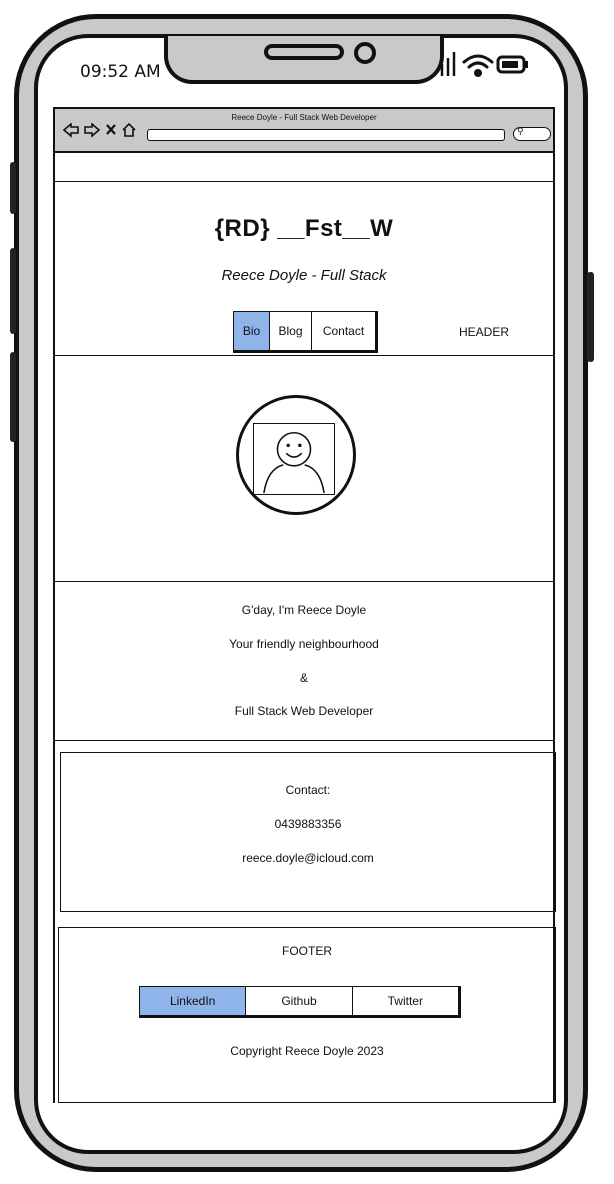 The width and height of the screenshot is (614, 1184). Describe the element at coordinates (304, 52) in the screenshot. I see `speaker-grille` at that location.